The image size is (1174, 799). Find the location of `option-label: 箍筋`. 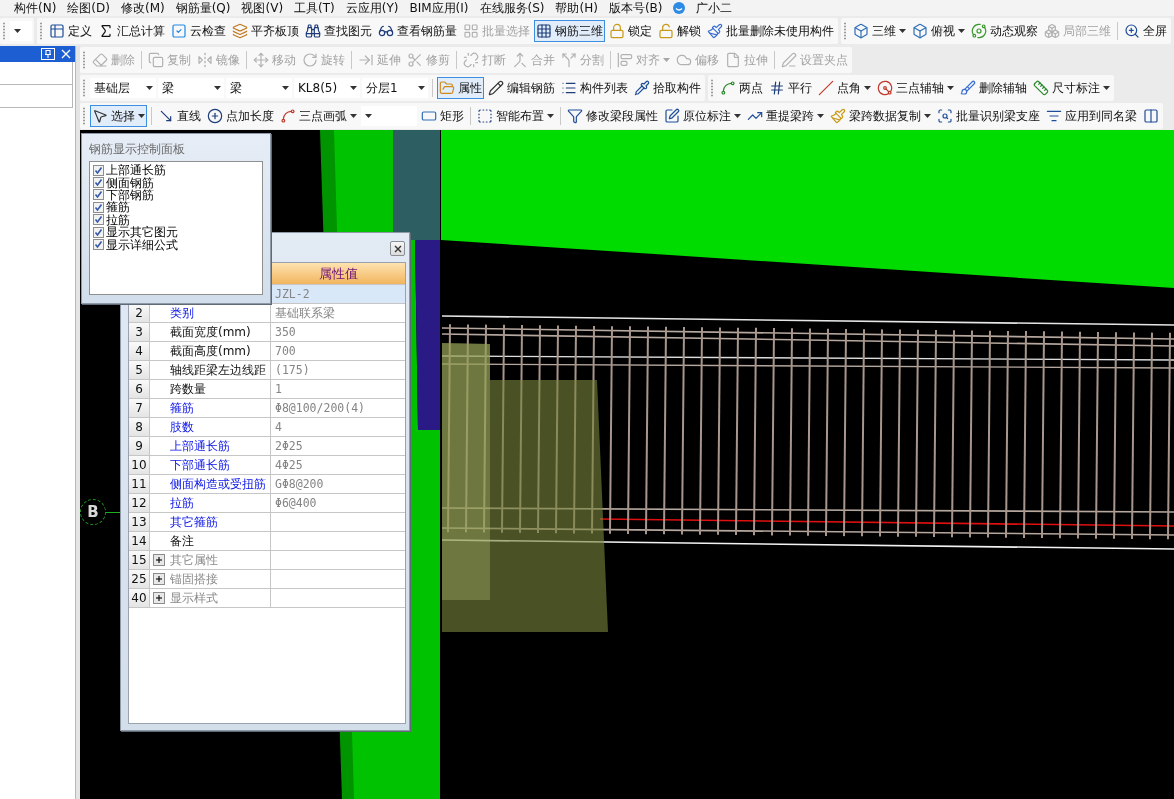

option-label: 箍筋 is located at coordinates (118, 207).